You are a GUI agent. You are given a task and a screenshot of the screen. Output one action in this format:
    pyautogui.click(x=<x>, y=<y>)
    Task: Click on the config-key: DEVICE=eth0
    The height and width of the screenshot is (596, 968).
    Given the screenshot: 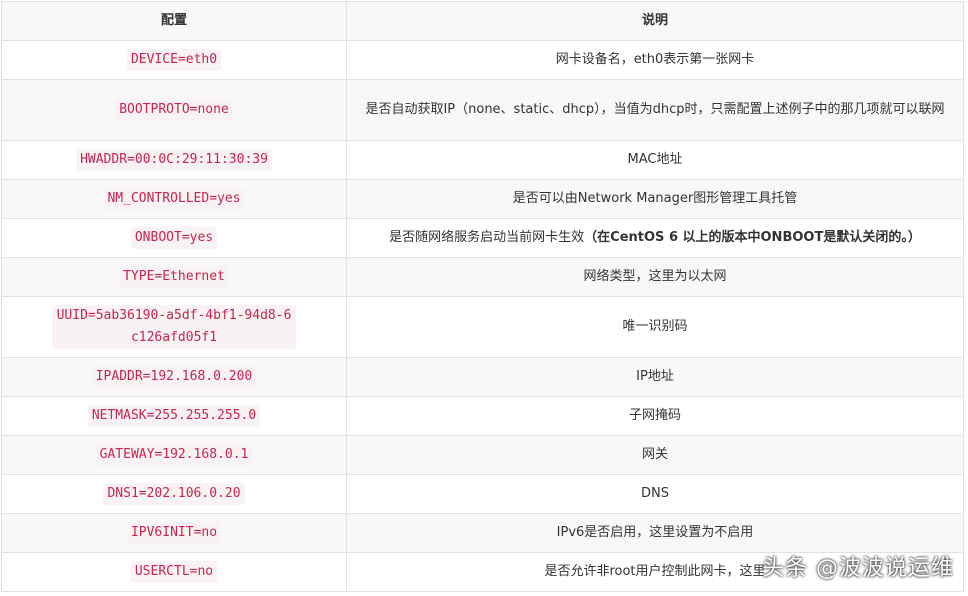 What is the action you would take?
    pyautogui.click(x=174, y=60)
    